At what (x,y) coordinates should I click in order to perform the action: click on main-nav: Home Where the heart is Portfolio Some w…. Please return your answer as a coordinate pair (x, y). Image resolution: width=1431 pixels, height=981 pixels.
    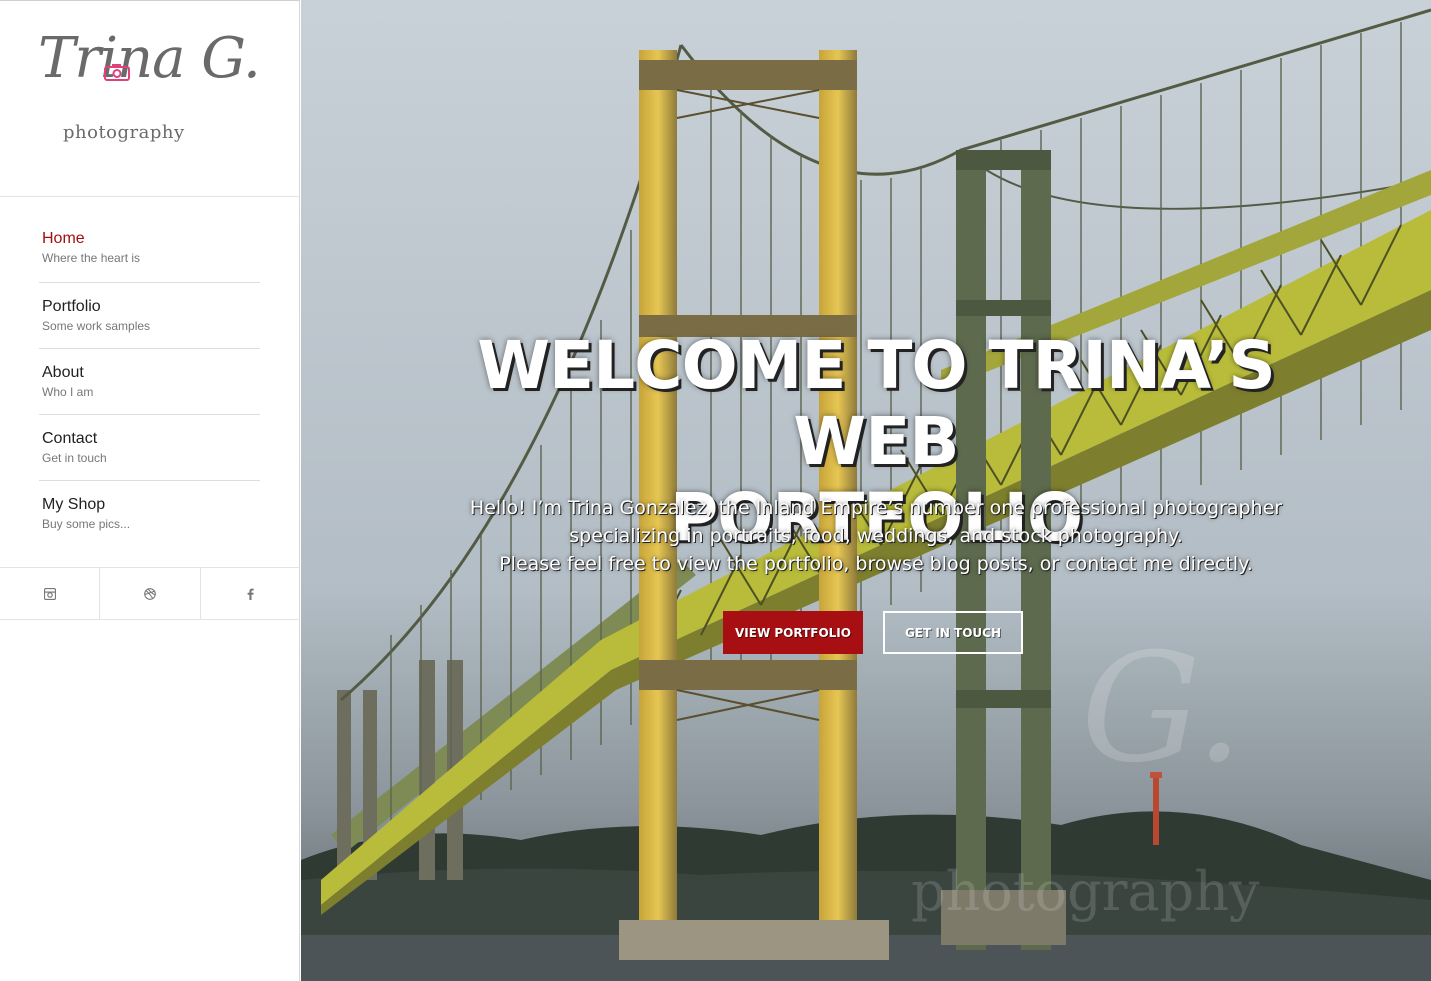
    Looking at the image, I should click on (149, 372).